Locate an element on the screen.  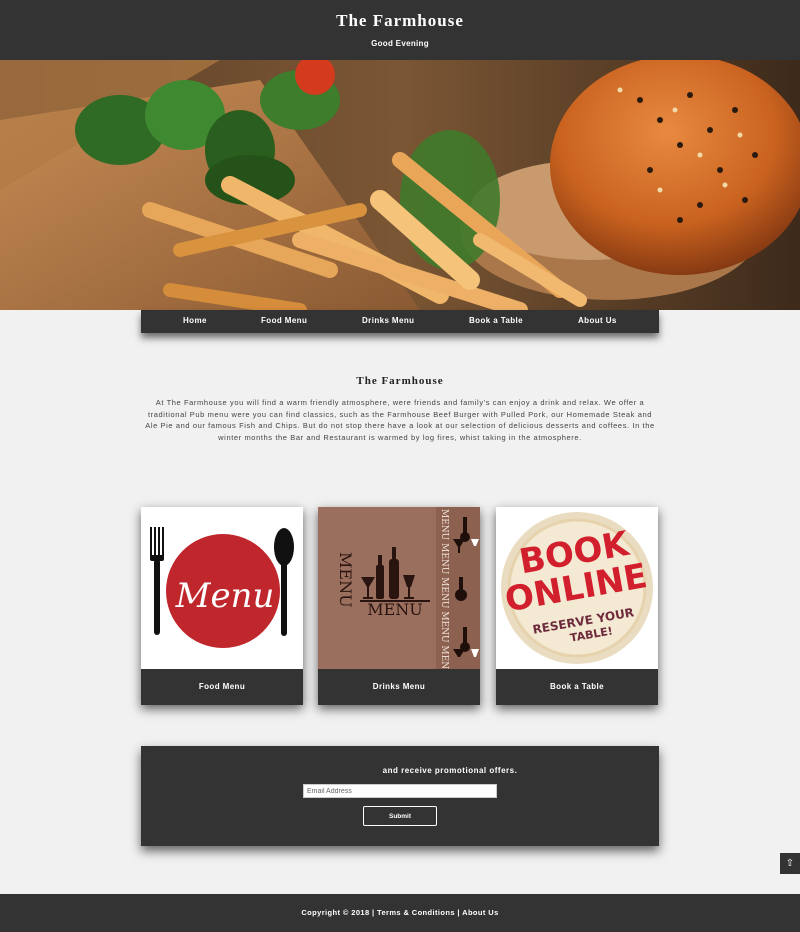
site-title: The Farmhouse is located at coordinates (400, 20).